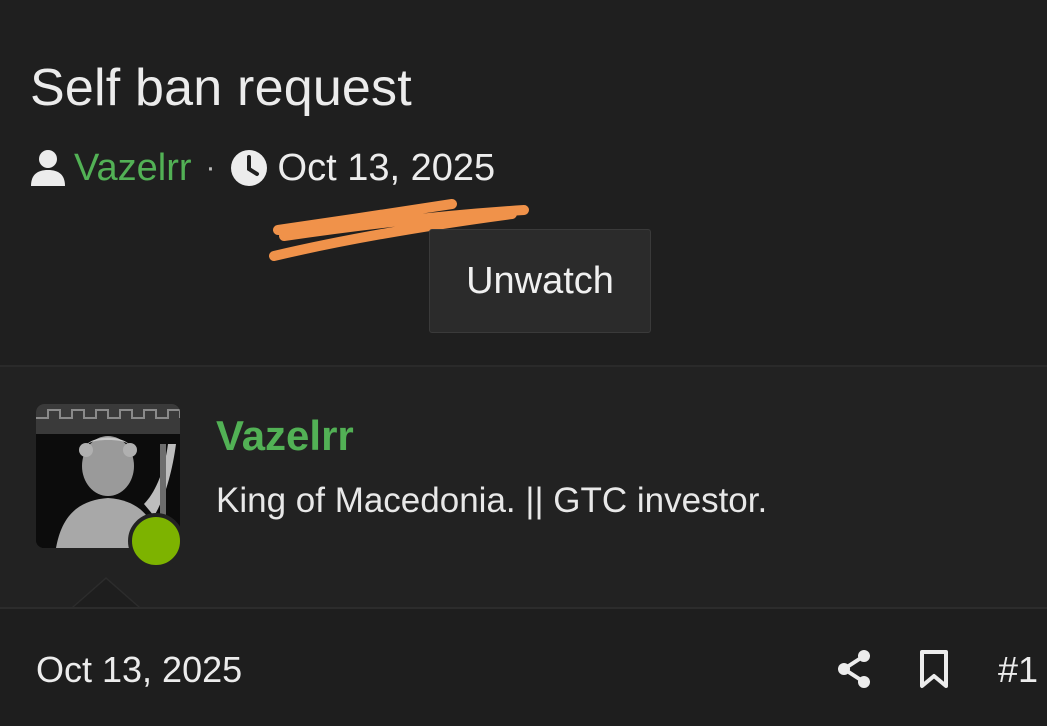  Describe the element at coordinates (249, 168) in the screenshot. I see `clock-icon` at that location.